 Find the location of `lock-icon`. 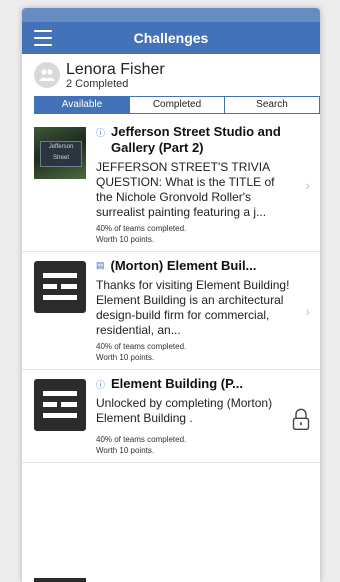

lock-icon is located at coordinates (301, 421).